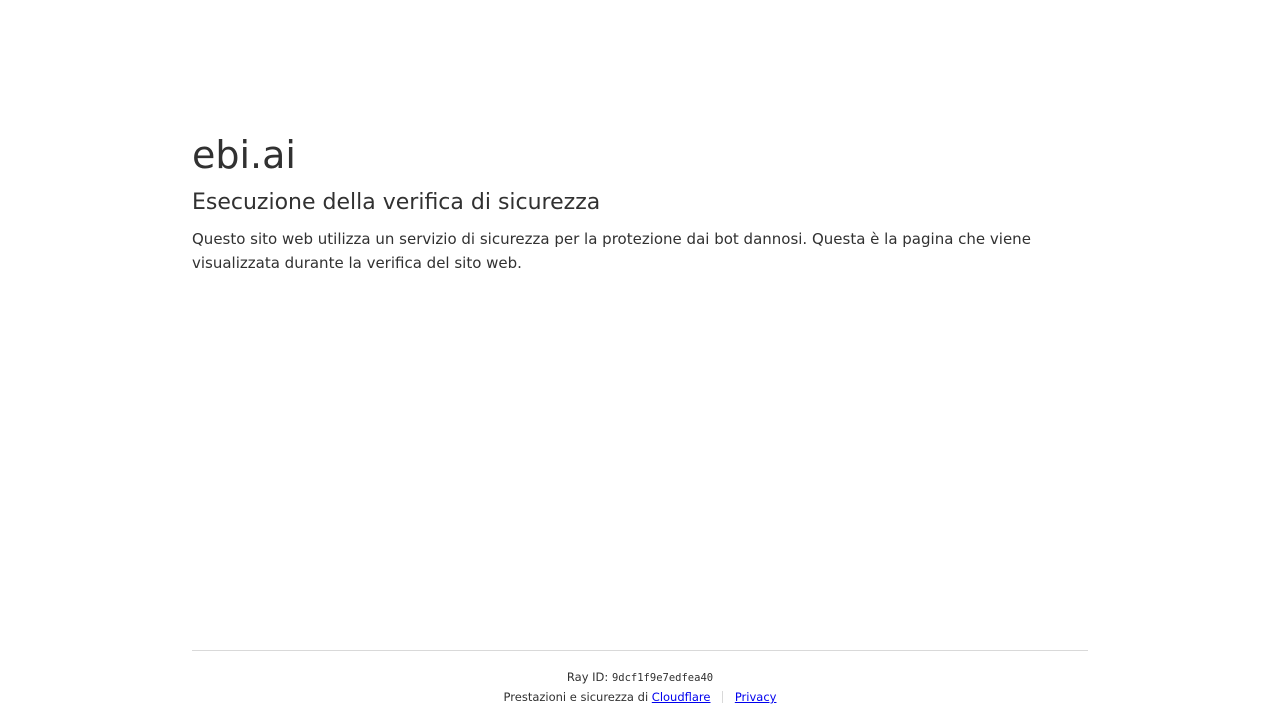  I want to click on performance-text: Prestazioni e sicurezza di, so click(576, 697).